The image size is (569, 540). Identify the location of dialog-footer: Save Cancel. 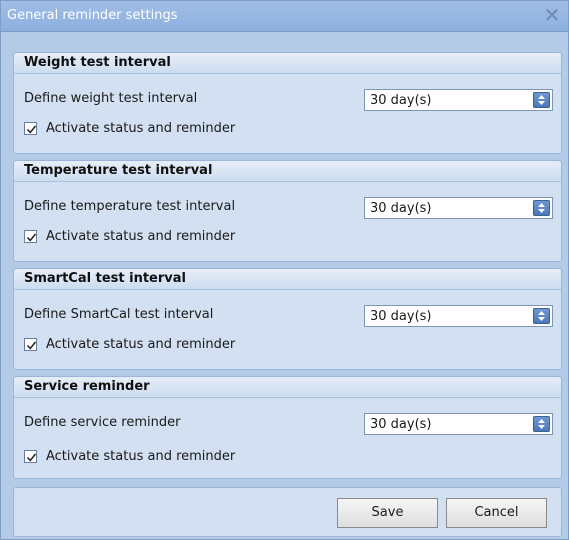
(287, 512).